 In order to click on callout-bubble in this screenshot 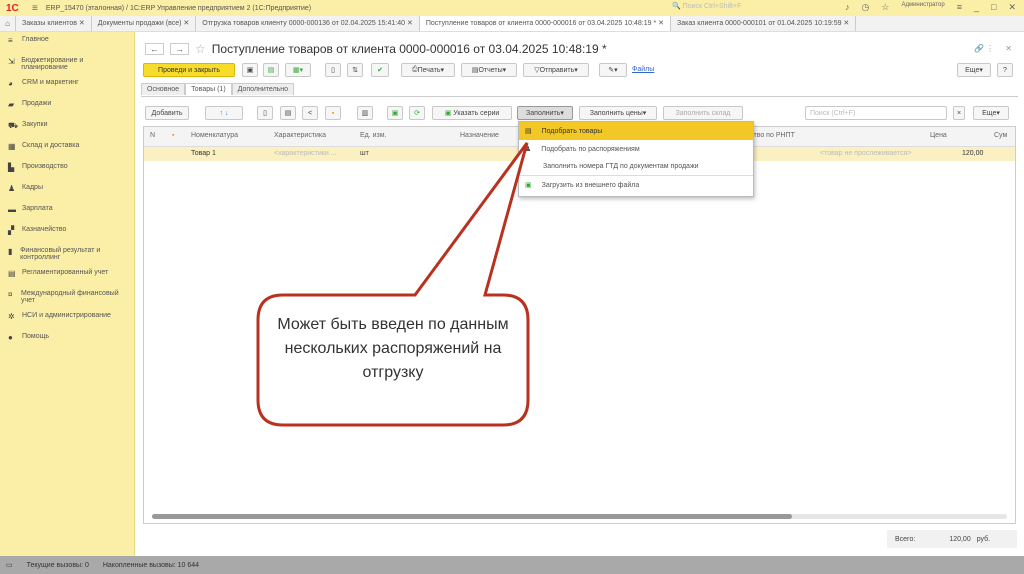, I will do `click(393, 284)`.